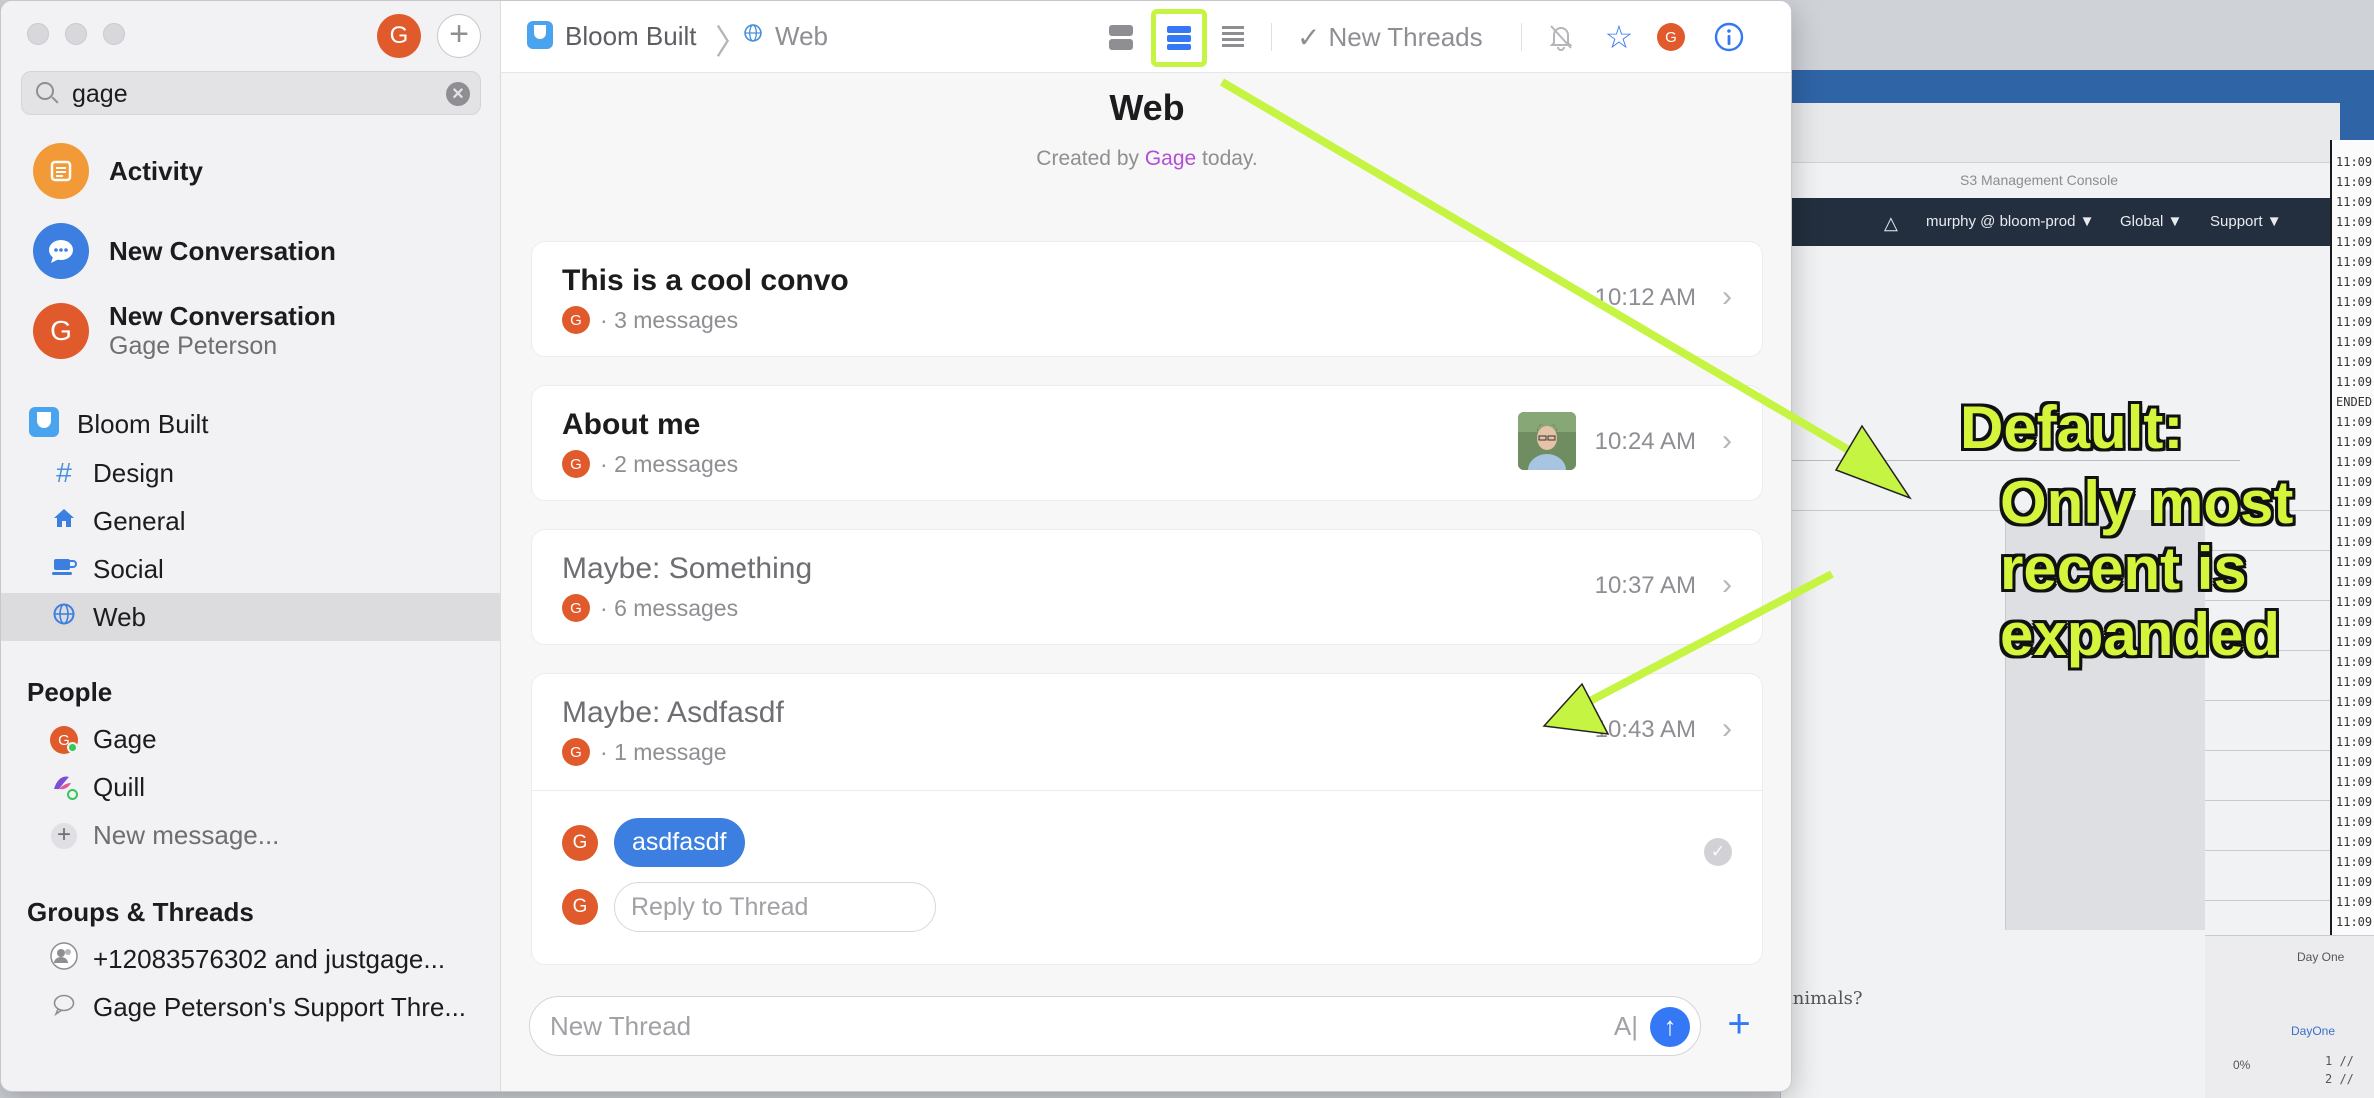  I want to click on sidebar-item-sublabel: Gage Peterson, so click(193, 346).